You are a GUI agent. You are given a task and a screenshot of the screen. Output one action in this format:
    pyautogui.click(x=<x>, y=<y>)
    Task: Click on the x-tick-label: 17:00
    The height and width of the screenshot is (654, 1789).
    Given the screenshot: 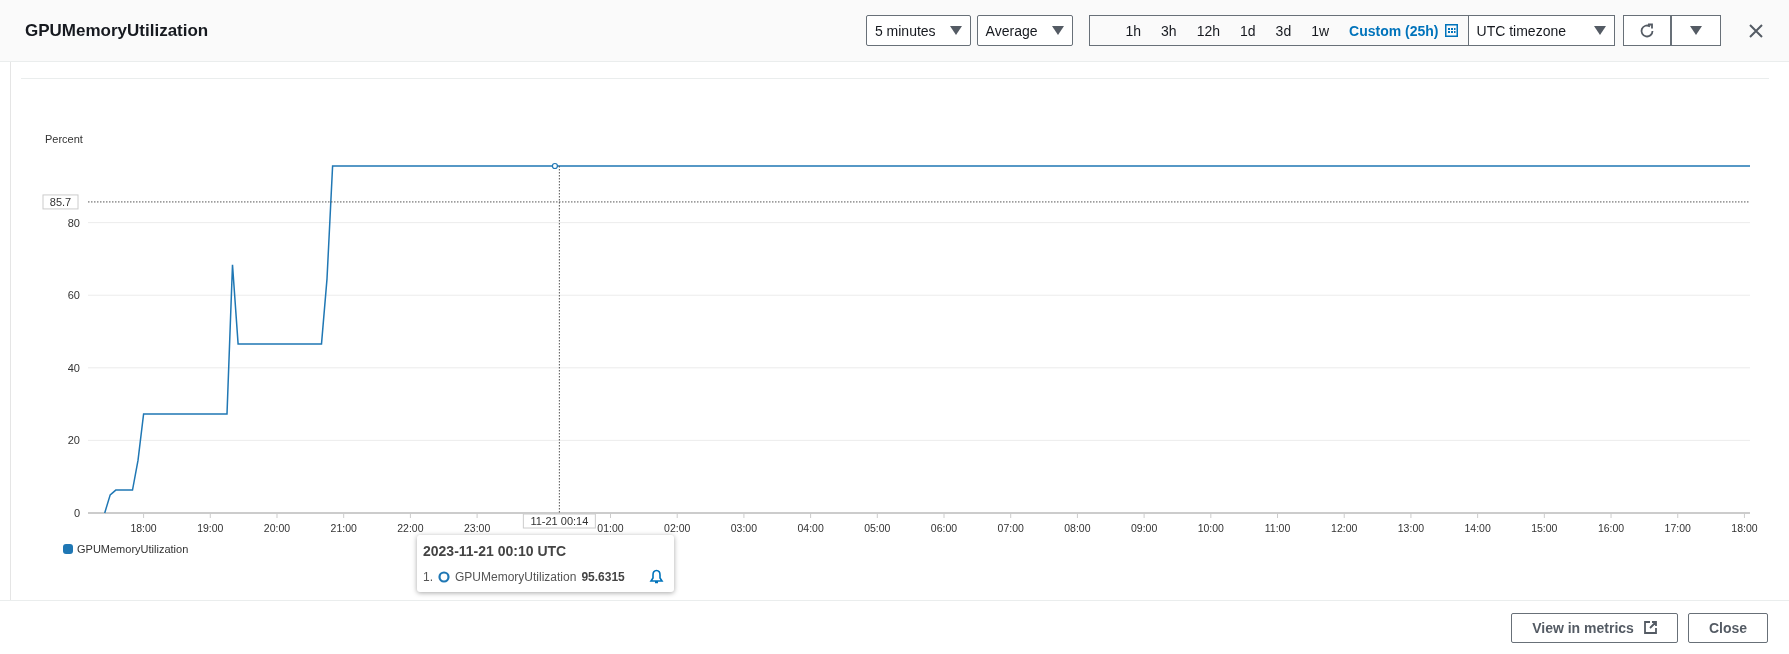 What is the action you would take?
    pyautogui.click(x=1677, y=528)
    